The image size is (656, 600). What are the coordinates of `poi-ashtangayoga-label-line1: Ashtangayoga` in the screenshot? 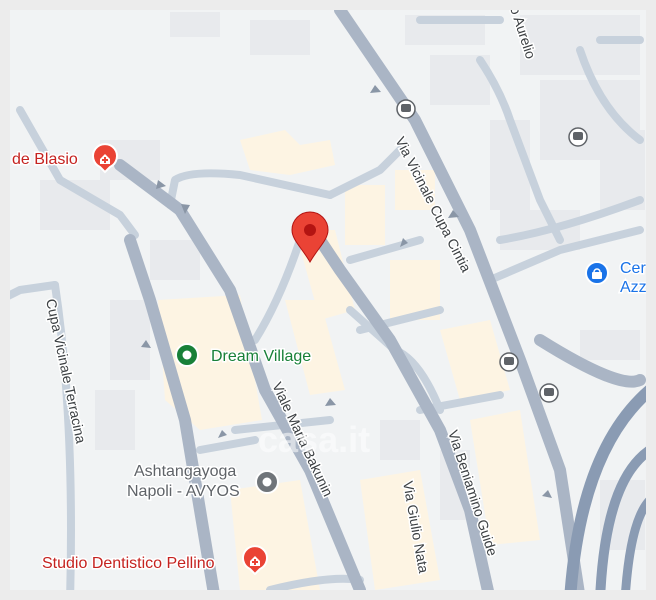 It's located at (185, 471).